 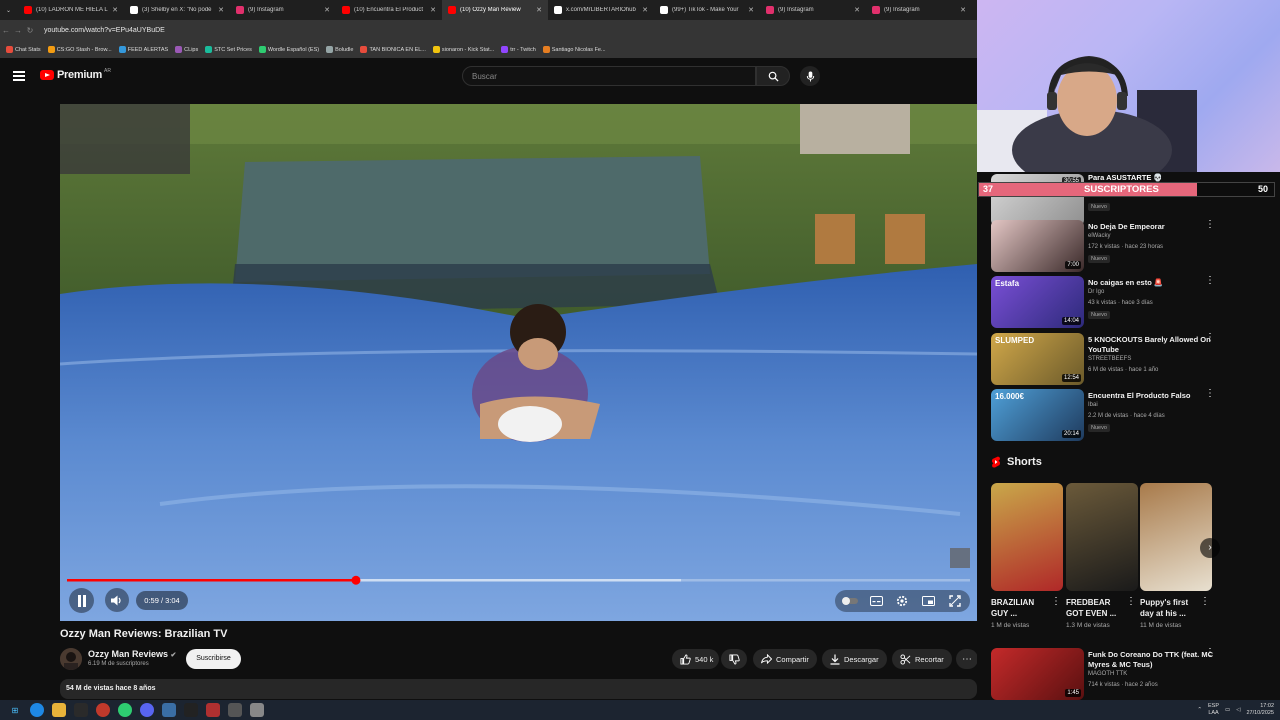 I want to click on language-indicator: ESP LAA, so click(x=1213, y=710).